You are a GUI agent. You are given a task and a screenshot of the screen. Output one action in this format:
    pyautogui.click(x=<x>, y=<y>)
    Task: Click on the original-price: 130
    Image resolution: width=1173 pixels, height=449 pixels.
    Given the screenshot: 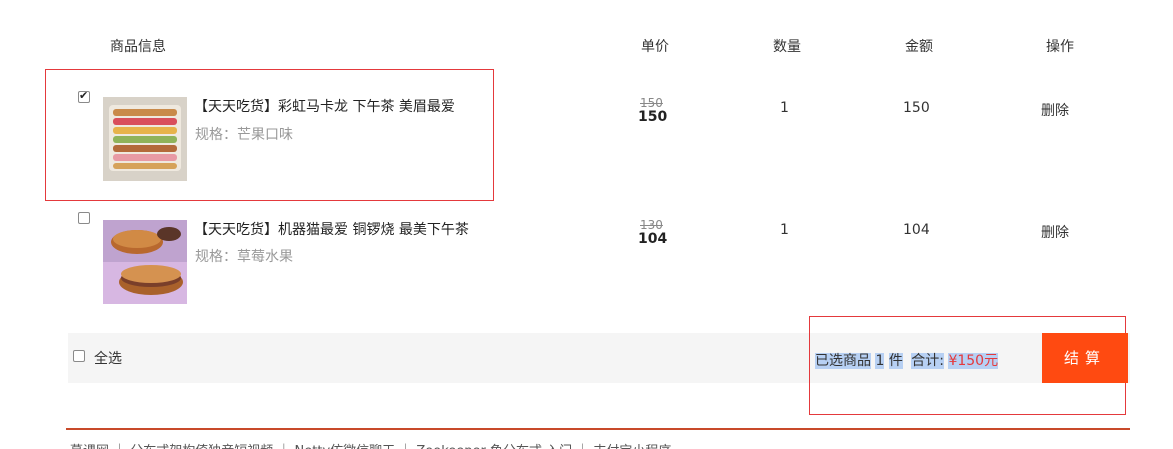 What is the action you would take?
    pyautogui.click(x=651, y=225)
    